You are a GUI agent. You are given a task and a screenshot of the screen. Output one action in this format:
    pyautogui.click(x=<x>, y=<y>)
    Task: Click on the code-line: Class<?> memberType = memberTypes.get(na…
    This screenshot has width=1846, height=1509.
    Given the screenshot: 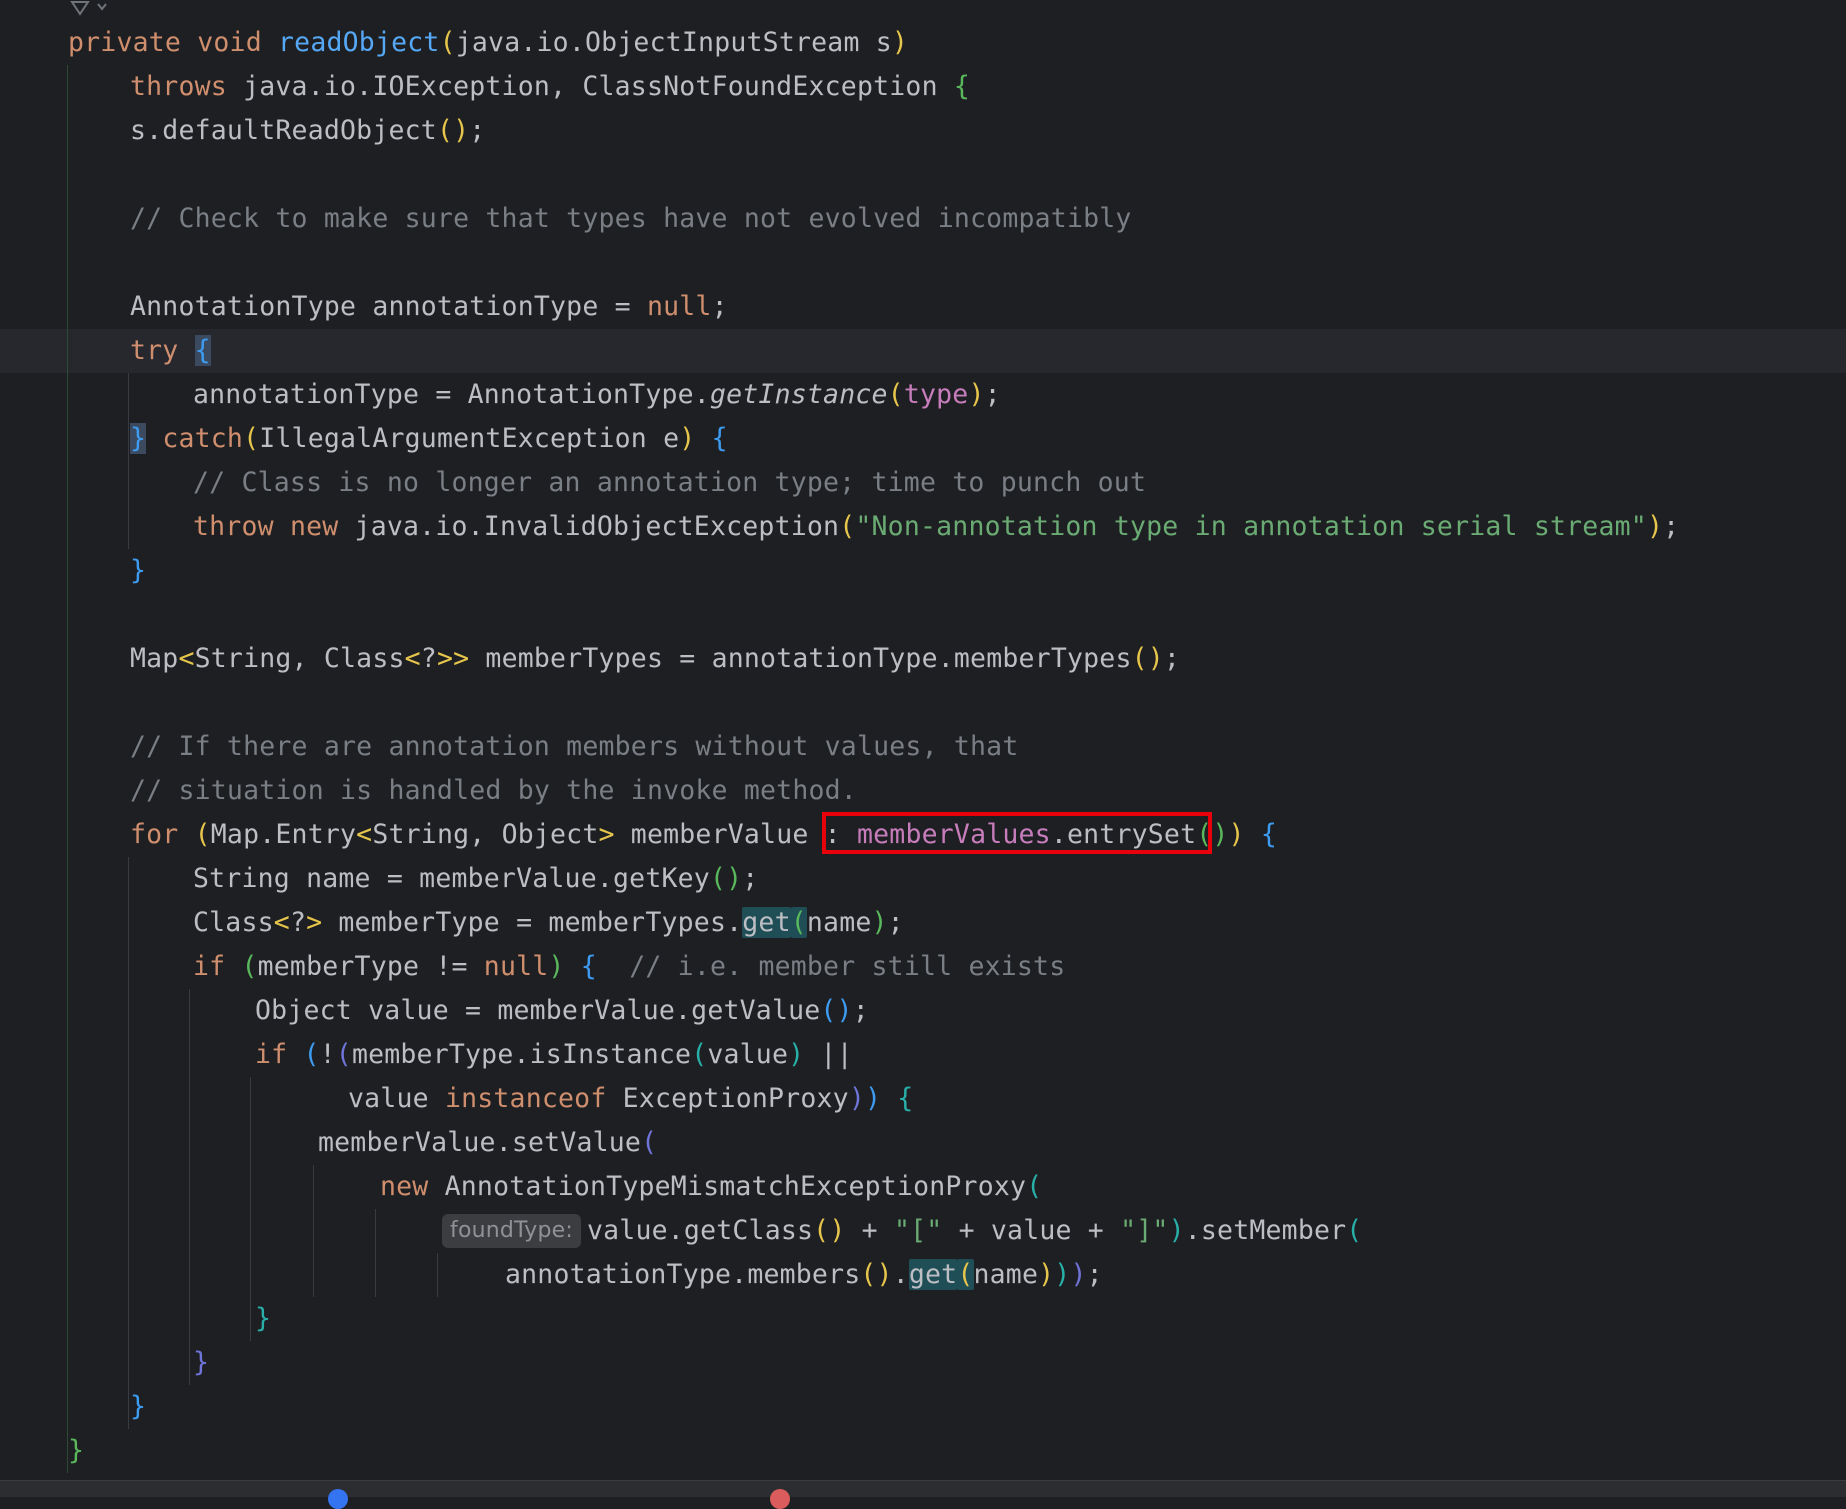 What is the action you would take?
    pyautogui.click(x=923, y=923)
    